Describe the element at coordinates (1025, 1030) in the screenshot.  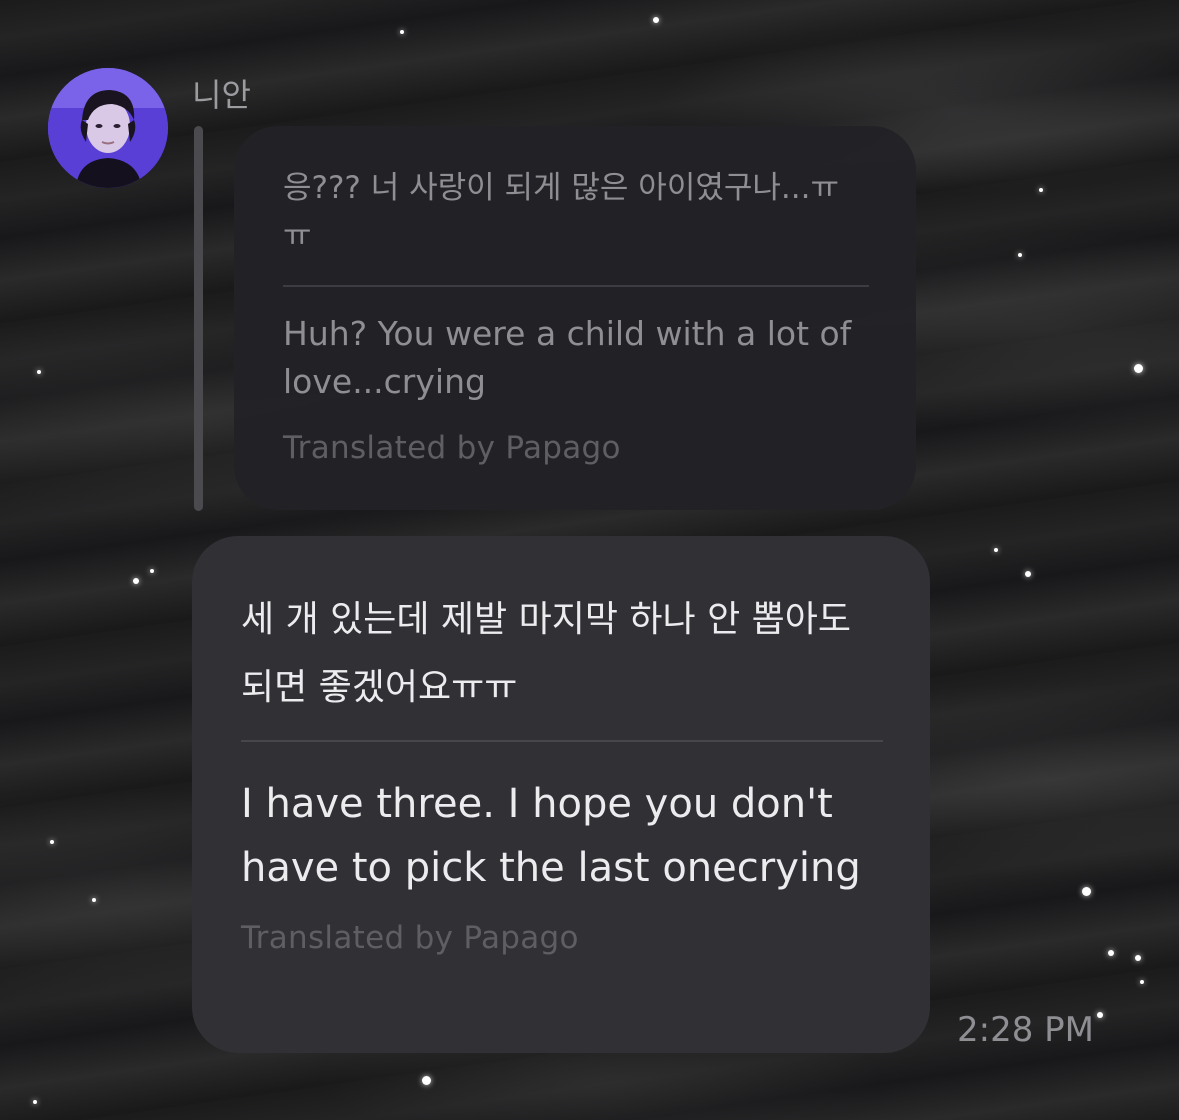
I see `message-timestamp: 2:28 PM` at that location.